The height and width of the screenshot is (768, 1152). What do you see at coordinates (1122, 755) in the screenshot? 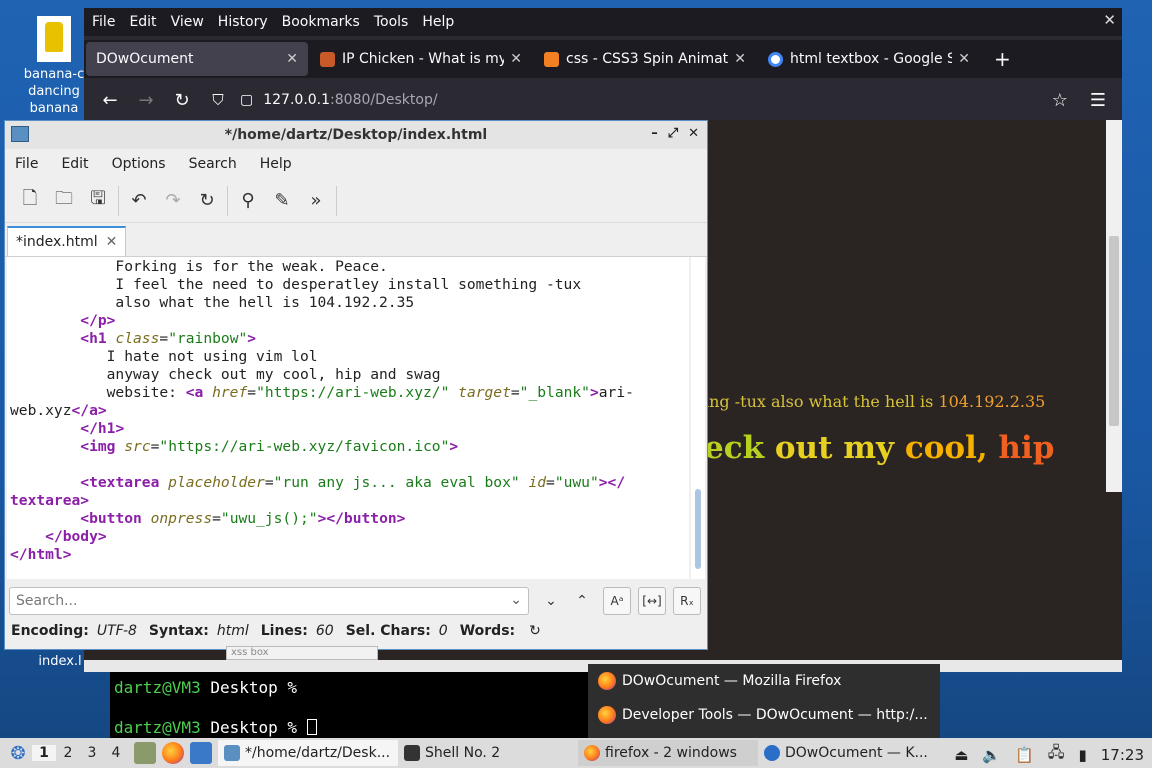
I see `clock: 17:23` at bounding box center [1122, 755].